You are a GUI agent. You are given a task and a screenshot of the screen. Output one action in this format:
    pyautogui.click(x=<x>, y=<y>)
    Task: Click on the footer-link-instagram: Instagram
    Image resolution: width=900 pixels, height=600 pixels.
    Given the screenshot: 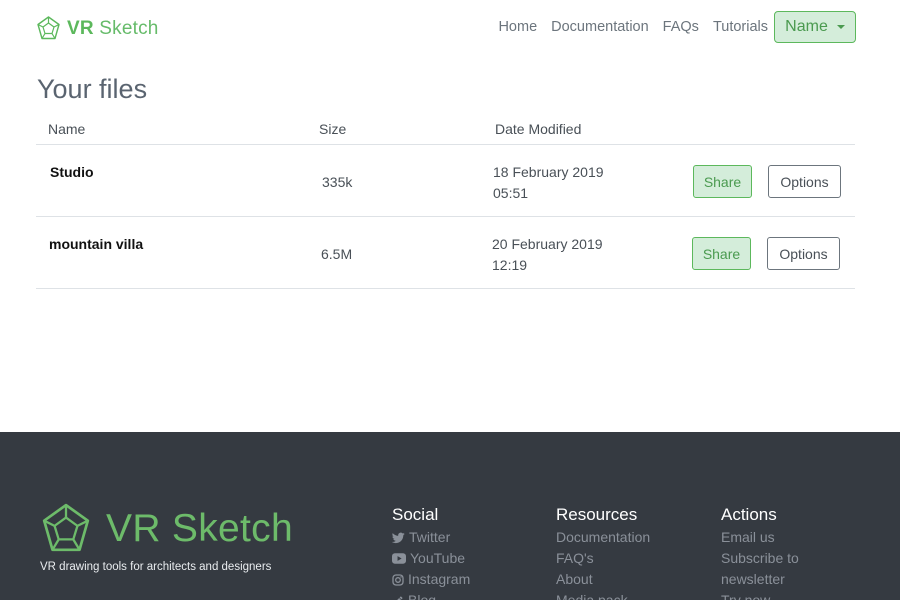 What is the action you would take?
    pyautogui.click(x=431, y=579)
    